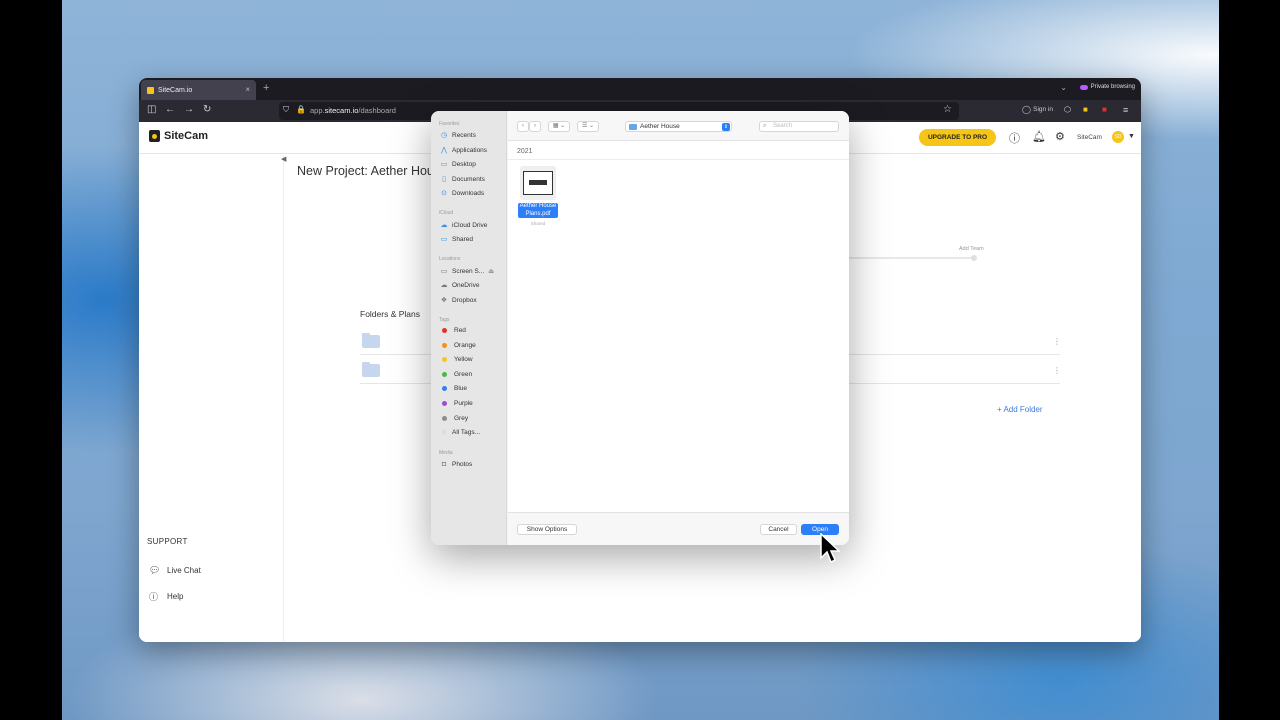 Image resolution: width=1280 pixels, height=720 pixels. I want to click on tab-list-chevron-icon: ⌄, so click(1063, 87).